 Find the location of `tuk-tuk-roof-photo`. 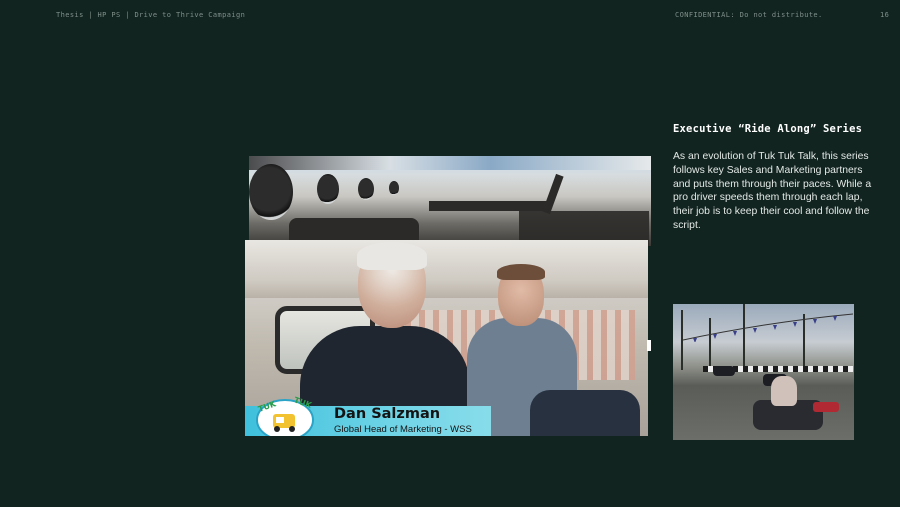

tuk-tuk-roof-photo is located at coordinates (450, 201).